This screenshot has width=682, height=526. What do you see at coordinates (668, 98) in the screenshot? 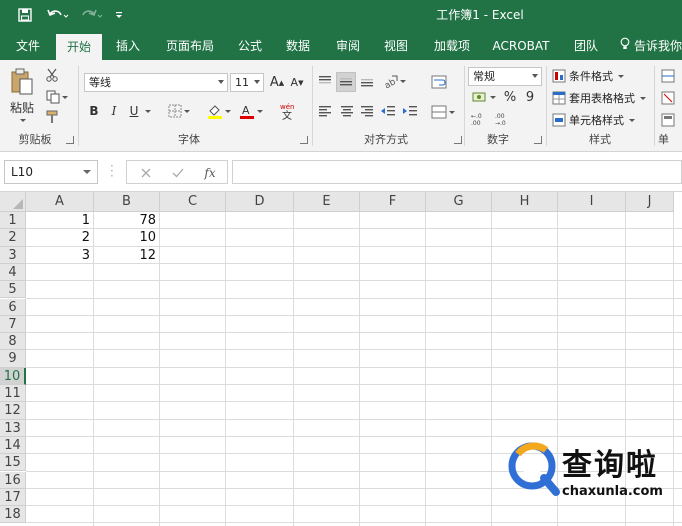
I see `delete-cells-icon` at bounding box center [668, 98].